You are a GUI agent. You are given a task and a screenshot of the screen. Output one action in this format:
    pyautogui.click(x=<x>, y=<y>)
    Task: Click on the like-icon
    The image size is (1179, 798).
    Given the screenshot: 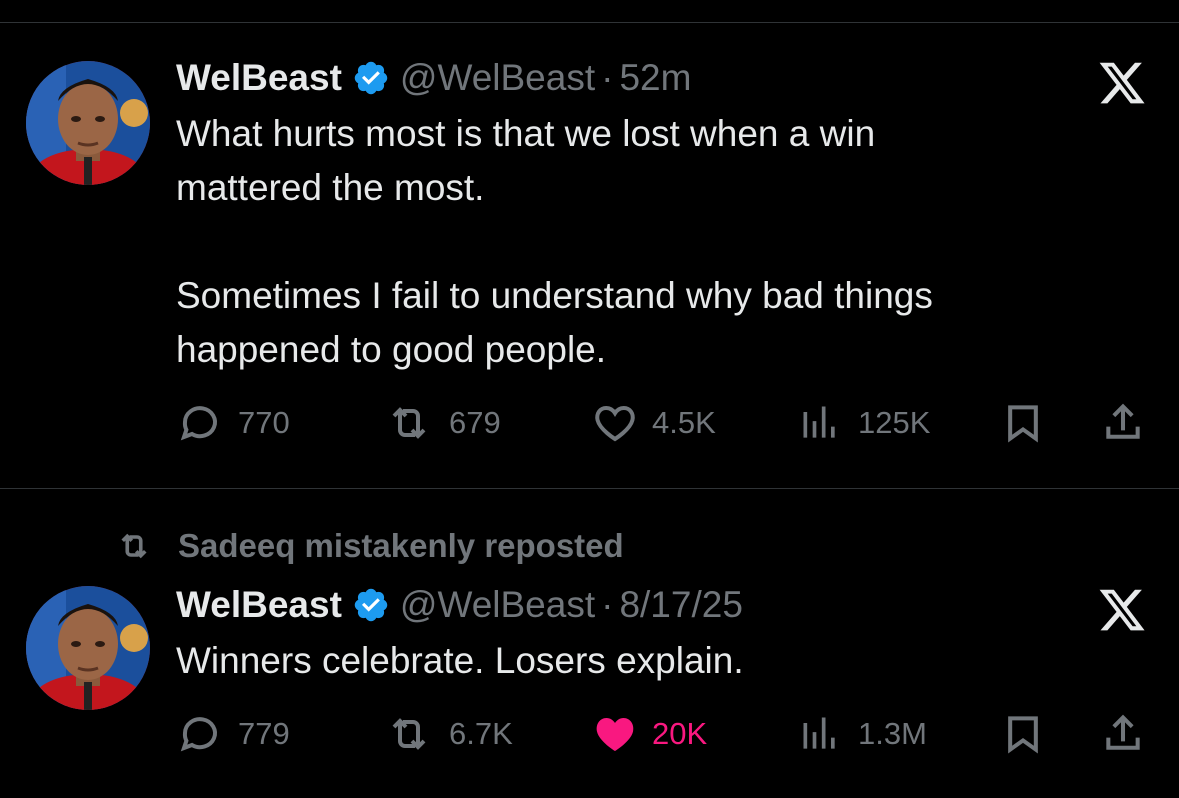 What is the action you would take?
    pyautogui.click(x=615, y=423)
    